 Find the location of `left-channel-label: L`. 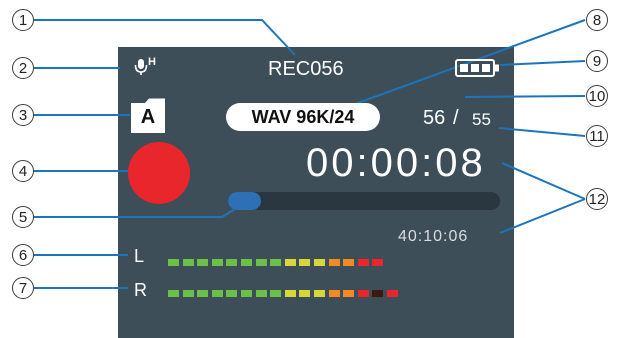

left-channel-label: L is located at coordinates (139, 256).